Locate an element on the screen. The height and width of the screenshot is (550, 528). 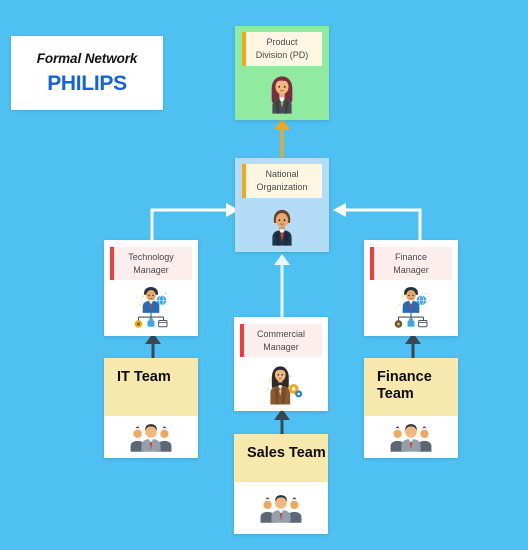
node-it-team: IT Team is located at coordinates (151, 408).